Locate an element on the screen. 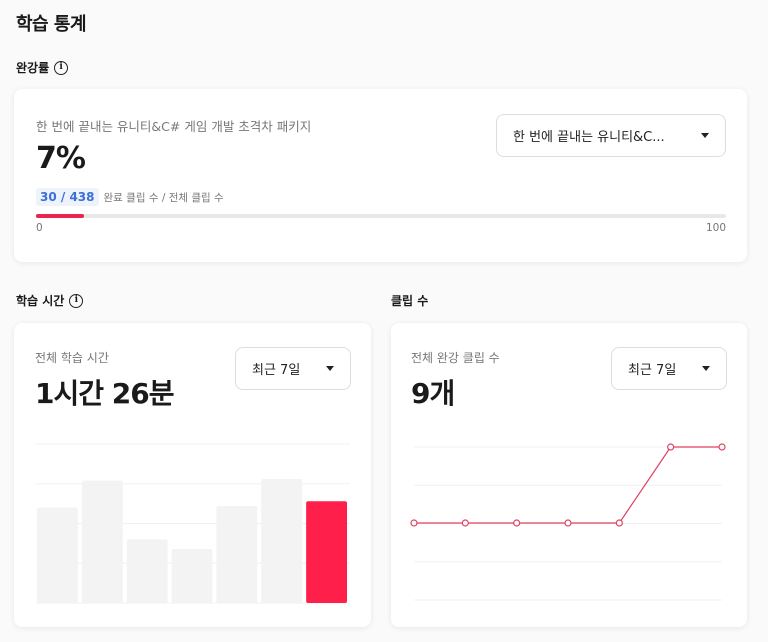 This screenshot has width=768, height=642. completion-count-row: 30 / 438 완료 클립 수 / 전체 클립 수 is located at coordinates (130, 197).